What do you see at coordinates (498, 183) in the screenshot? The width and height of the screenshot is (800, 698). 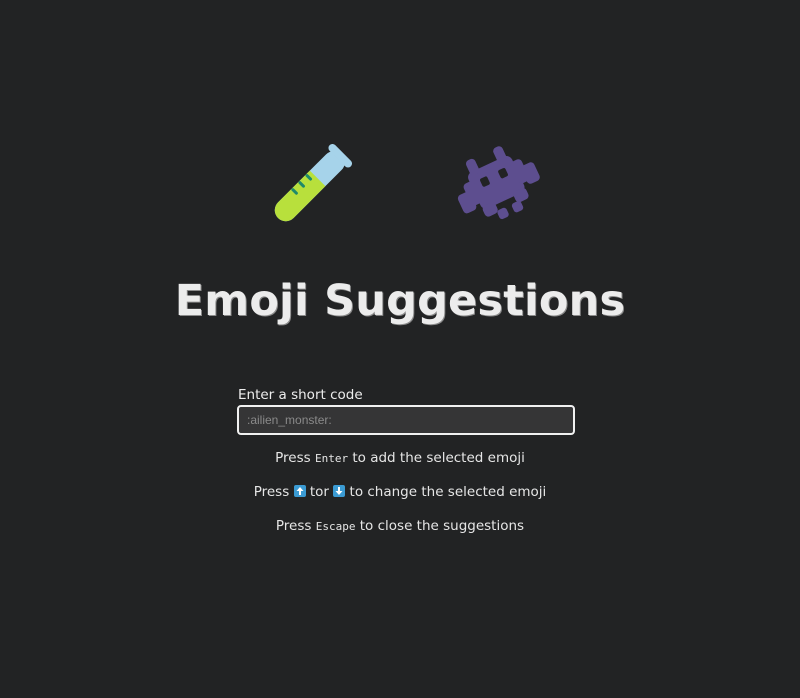 I see `alien-monster-icon` at bounding box center [498, 183].